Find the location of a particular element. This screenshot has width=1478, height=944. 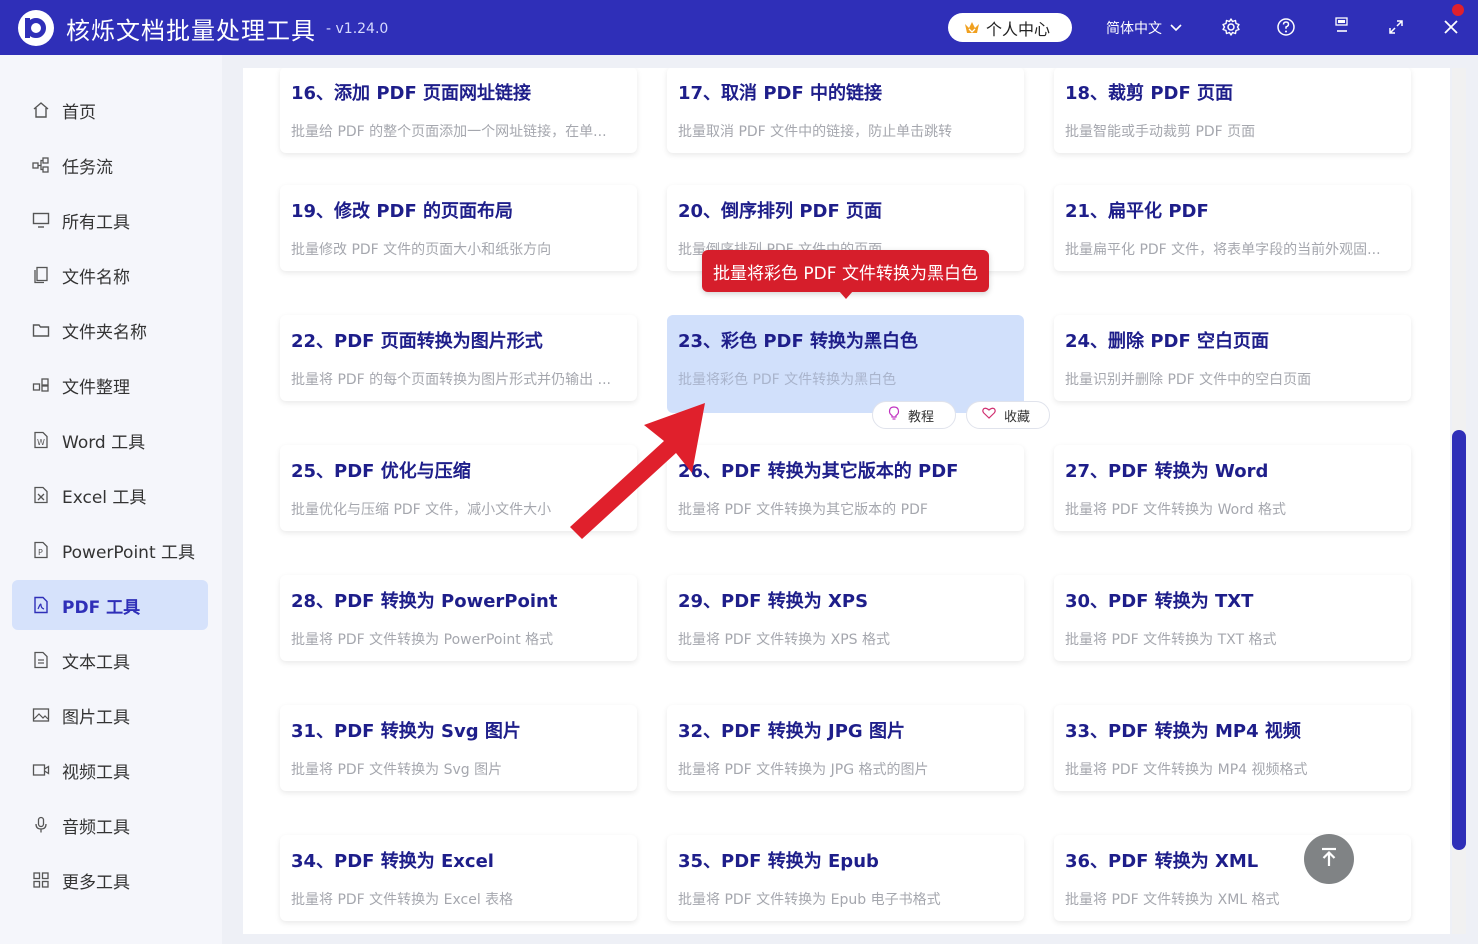

back-to-top-button is located at coordinates (1329, 859).